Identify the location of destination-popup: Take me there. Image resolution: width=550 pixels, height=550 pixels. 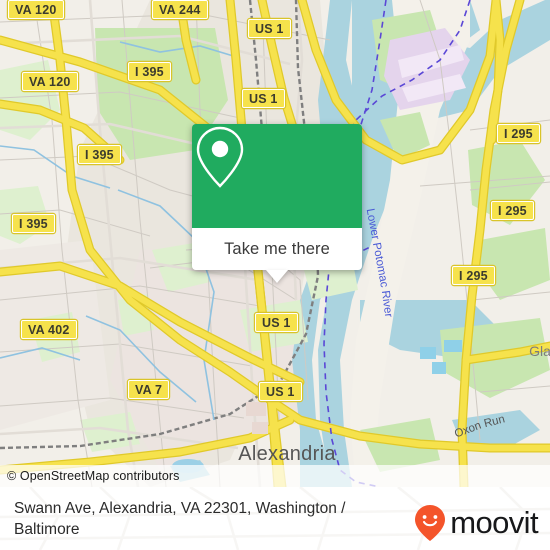
(277, 203).